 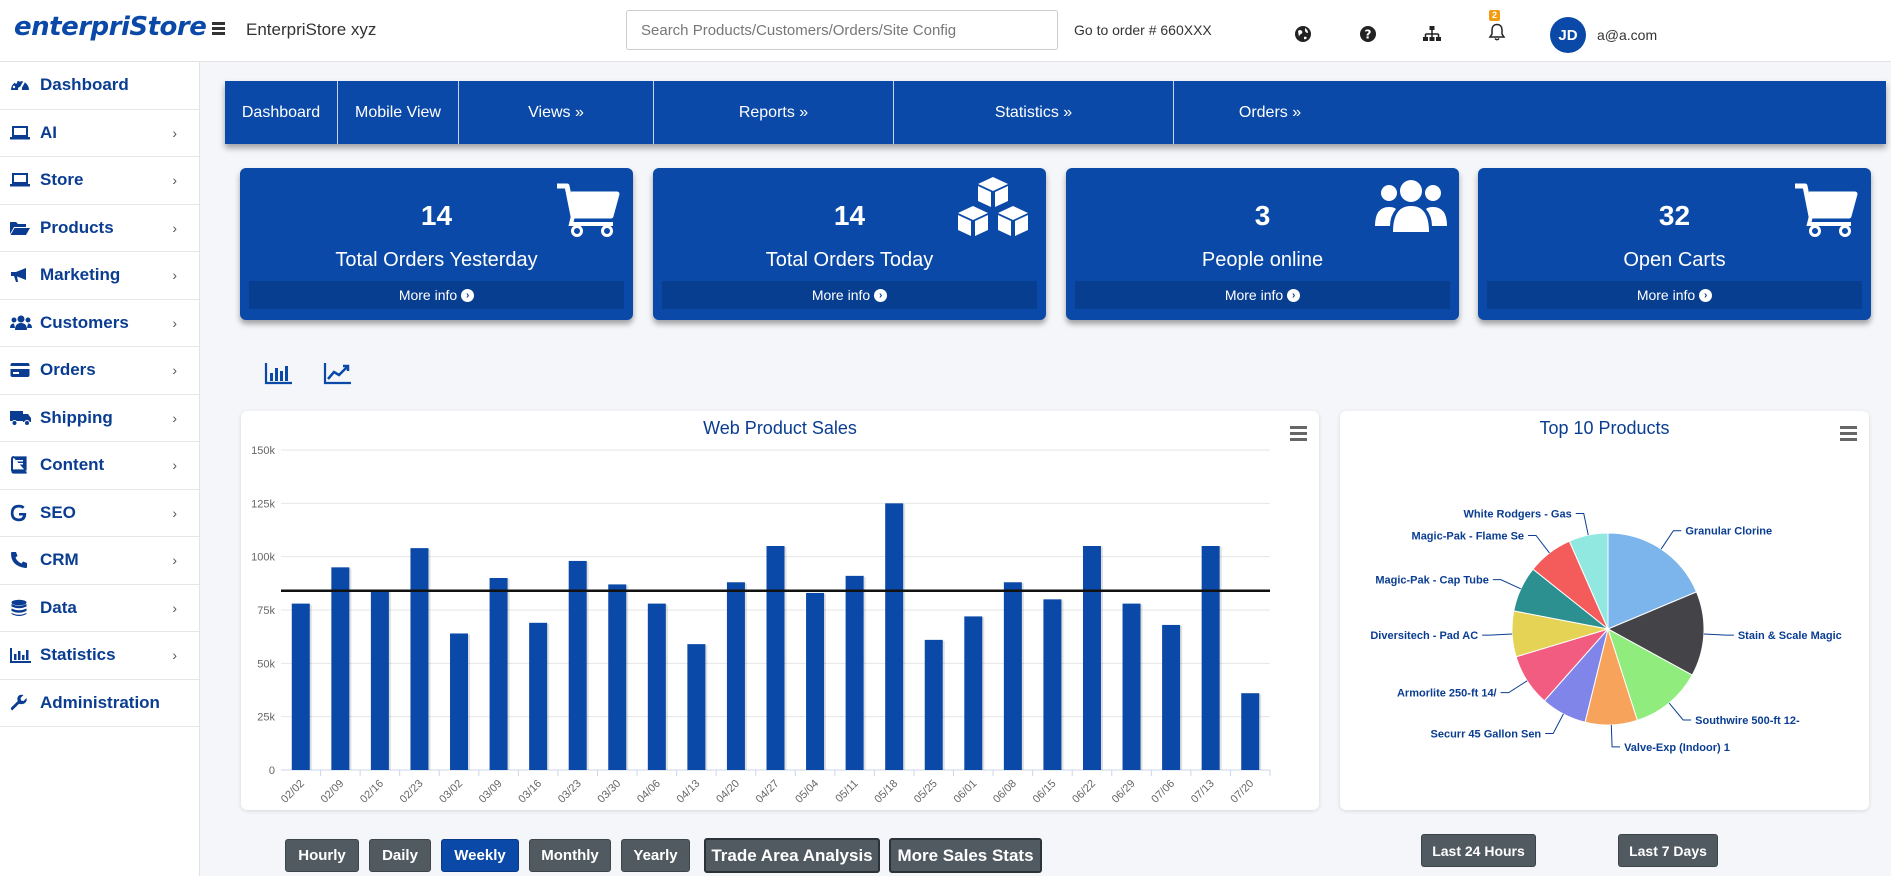 What do you see at coordinates (849, 244) in the screenshot?
I see `infobox-orders-today: 14 Total Orders Today More info ›` at bounding box center [849, 244].